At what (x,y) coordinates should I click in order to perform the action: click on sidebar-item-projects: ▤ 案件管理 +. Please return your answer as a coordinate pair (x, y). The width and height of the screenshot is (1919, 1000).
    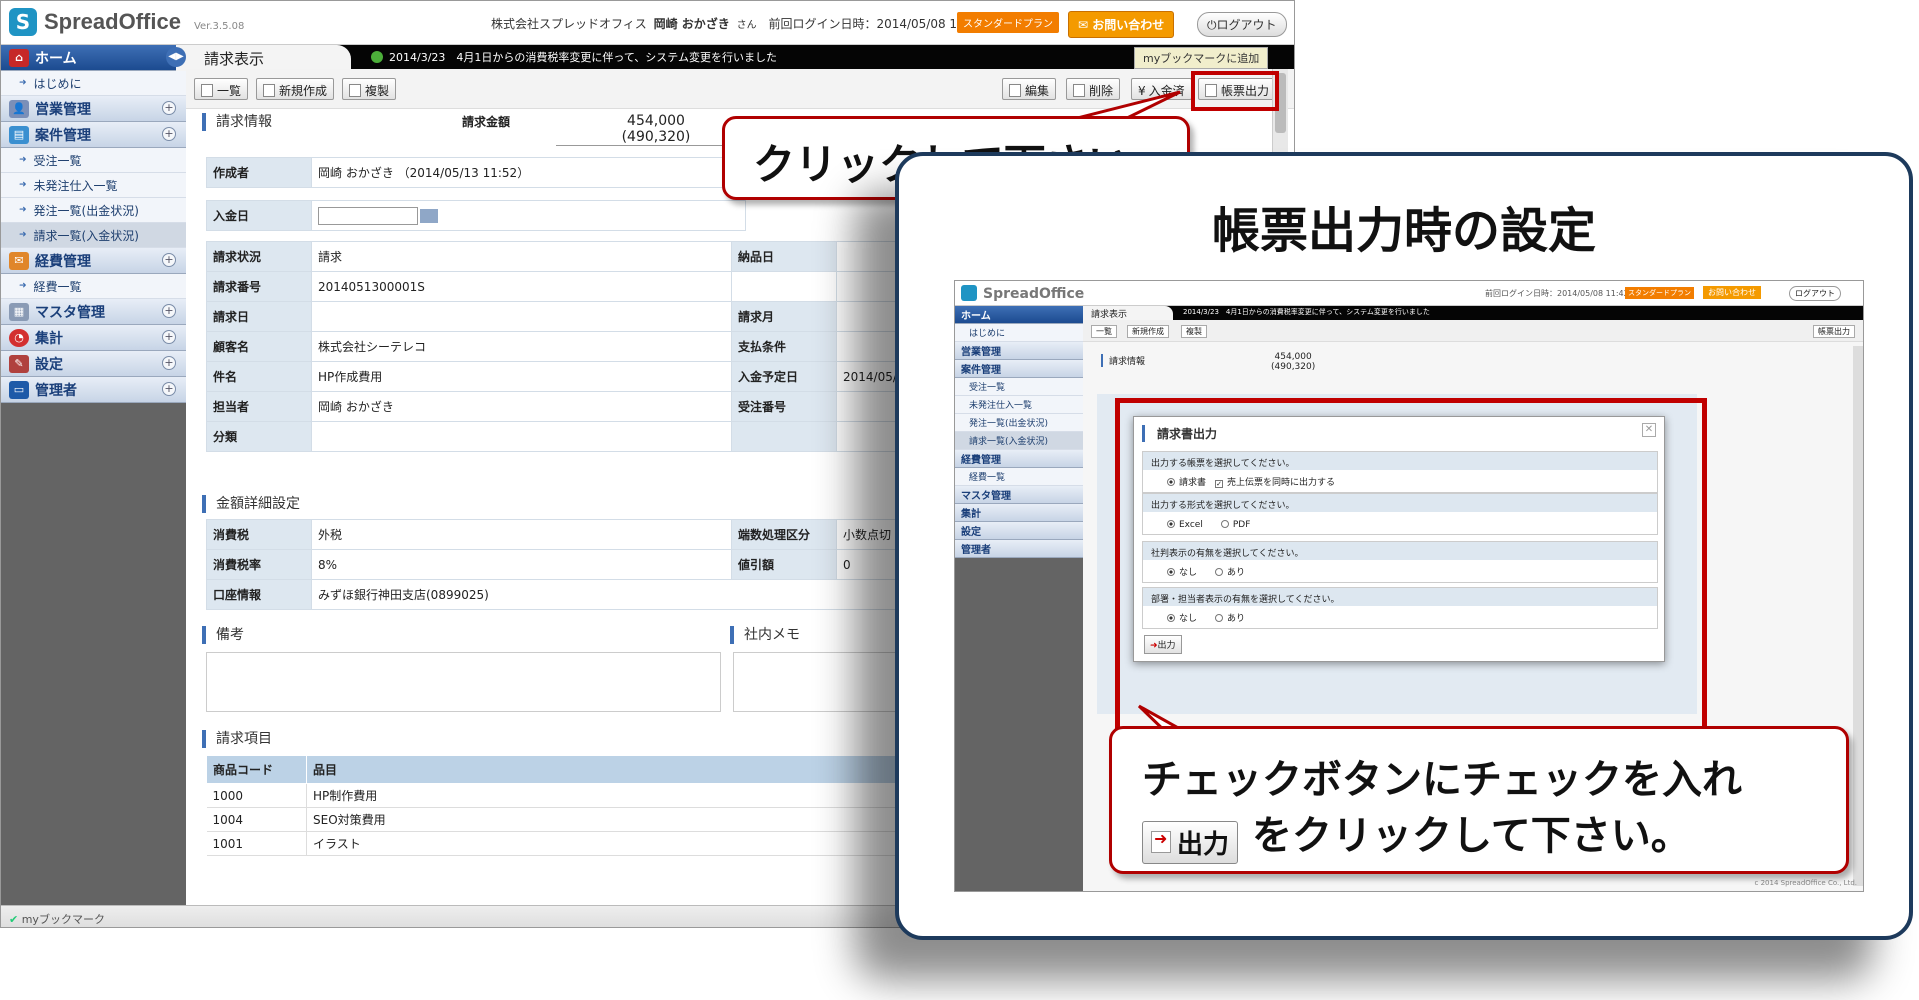
    Looking at the image, I should click on (93, 135).